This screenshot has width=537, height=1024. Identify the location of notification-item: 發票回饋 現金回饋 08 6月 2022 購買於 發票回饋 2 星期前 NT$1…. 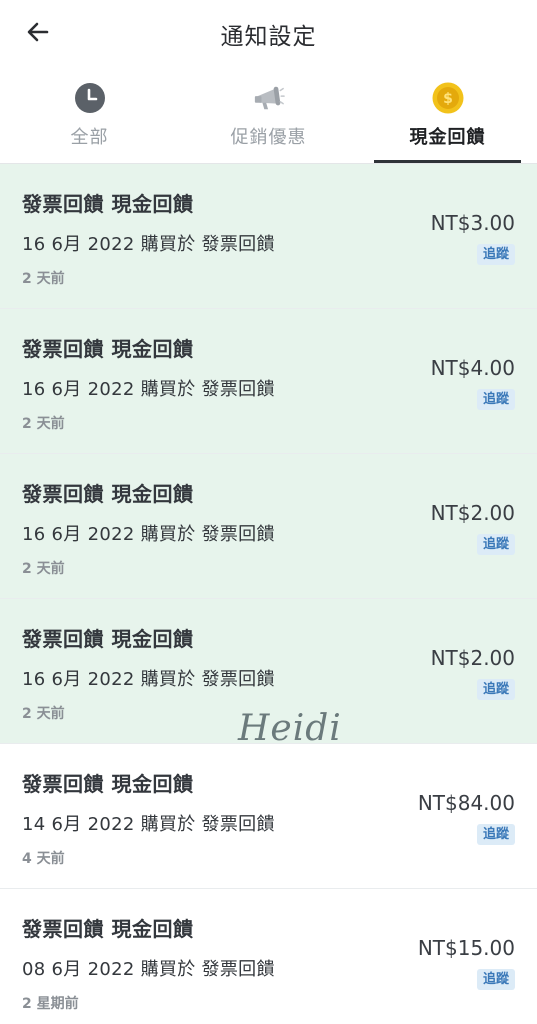
(268, 956).